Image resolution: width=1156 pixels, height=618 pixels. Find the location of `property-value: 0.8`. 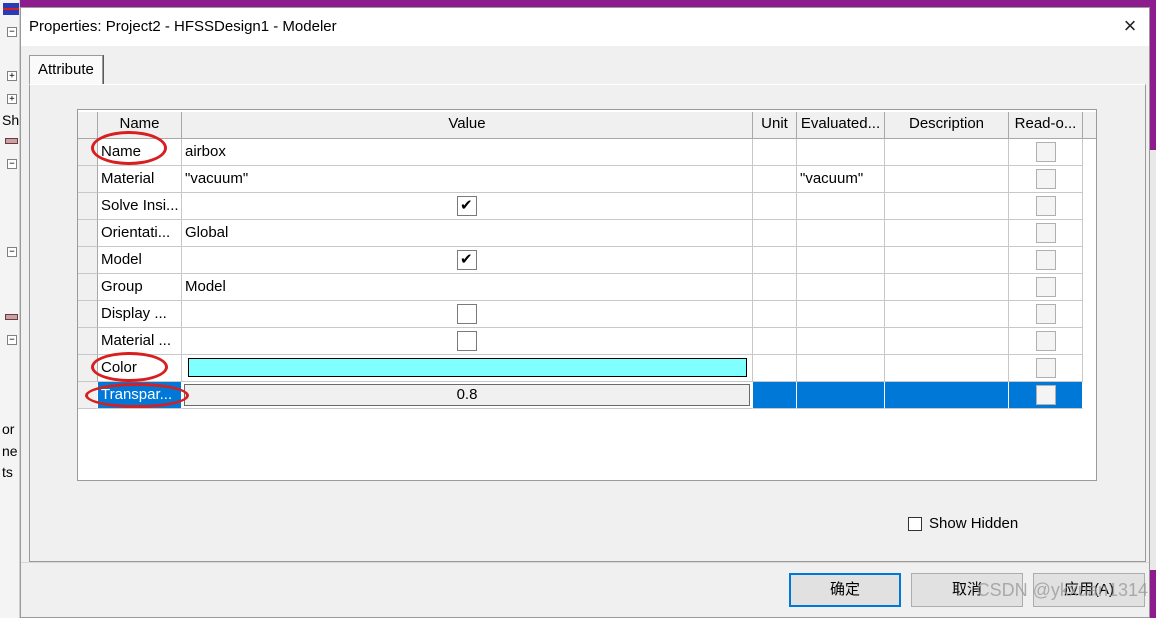

property-value: 0.8 is located at coordinates (467, 395).